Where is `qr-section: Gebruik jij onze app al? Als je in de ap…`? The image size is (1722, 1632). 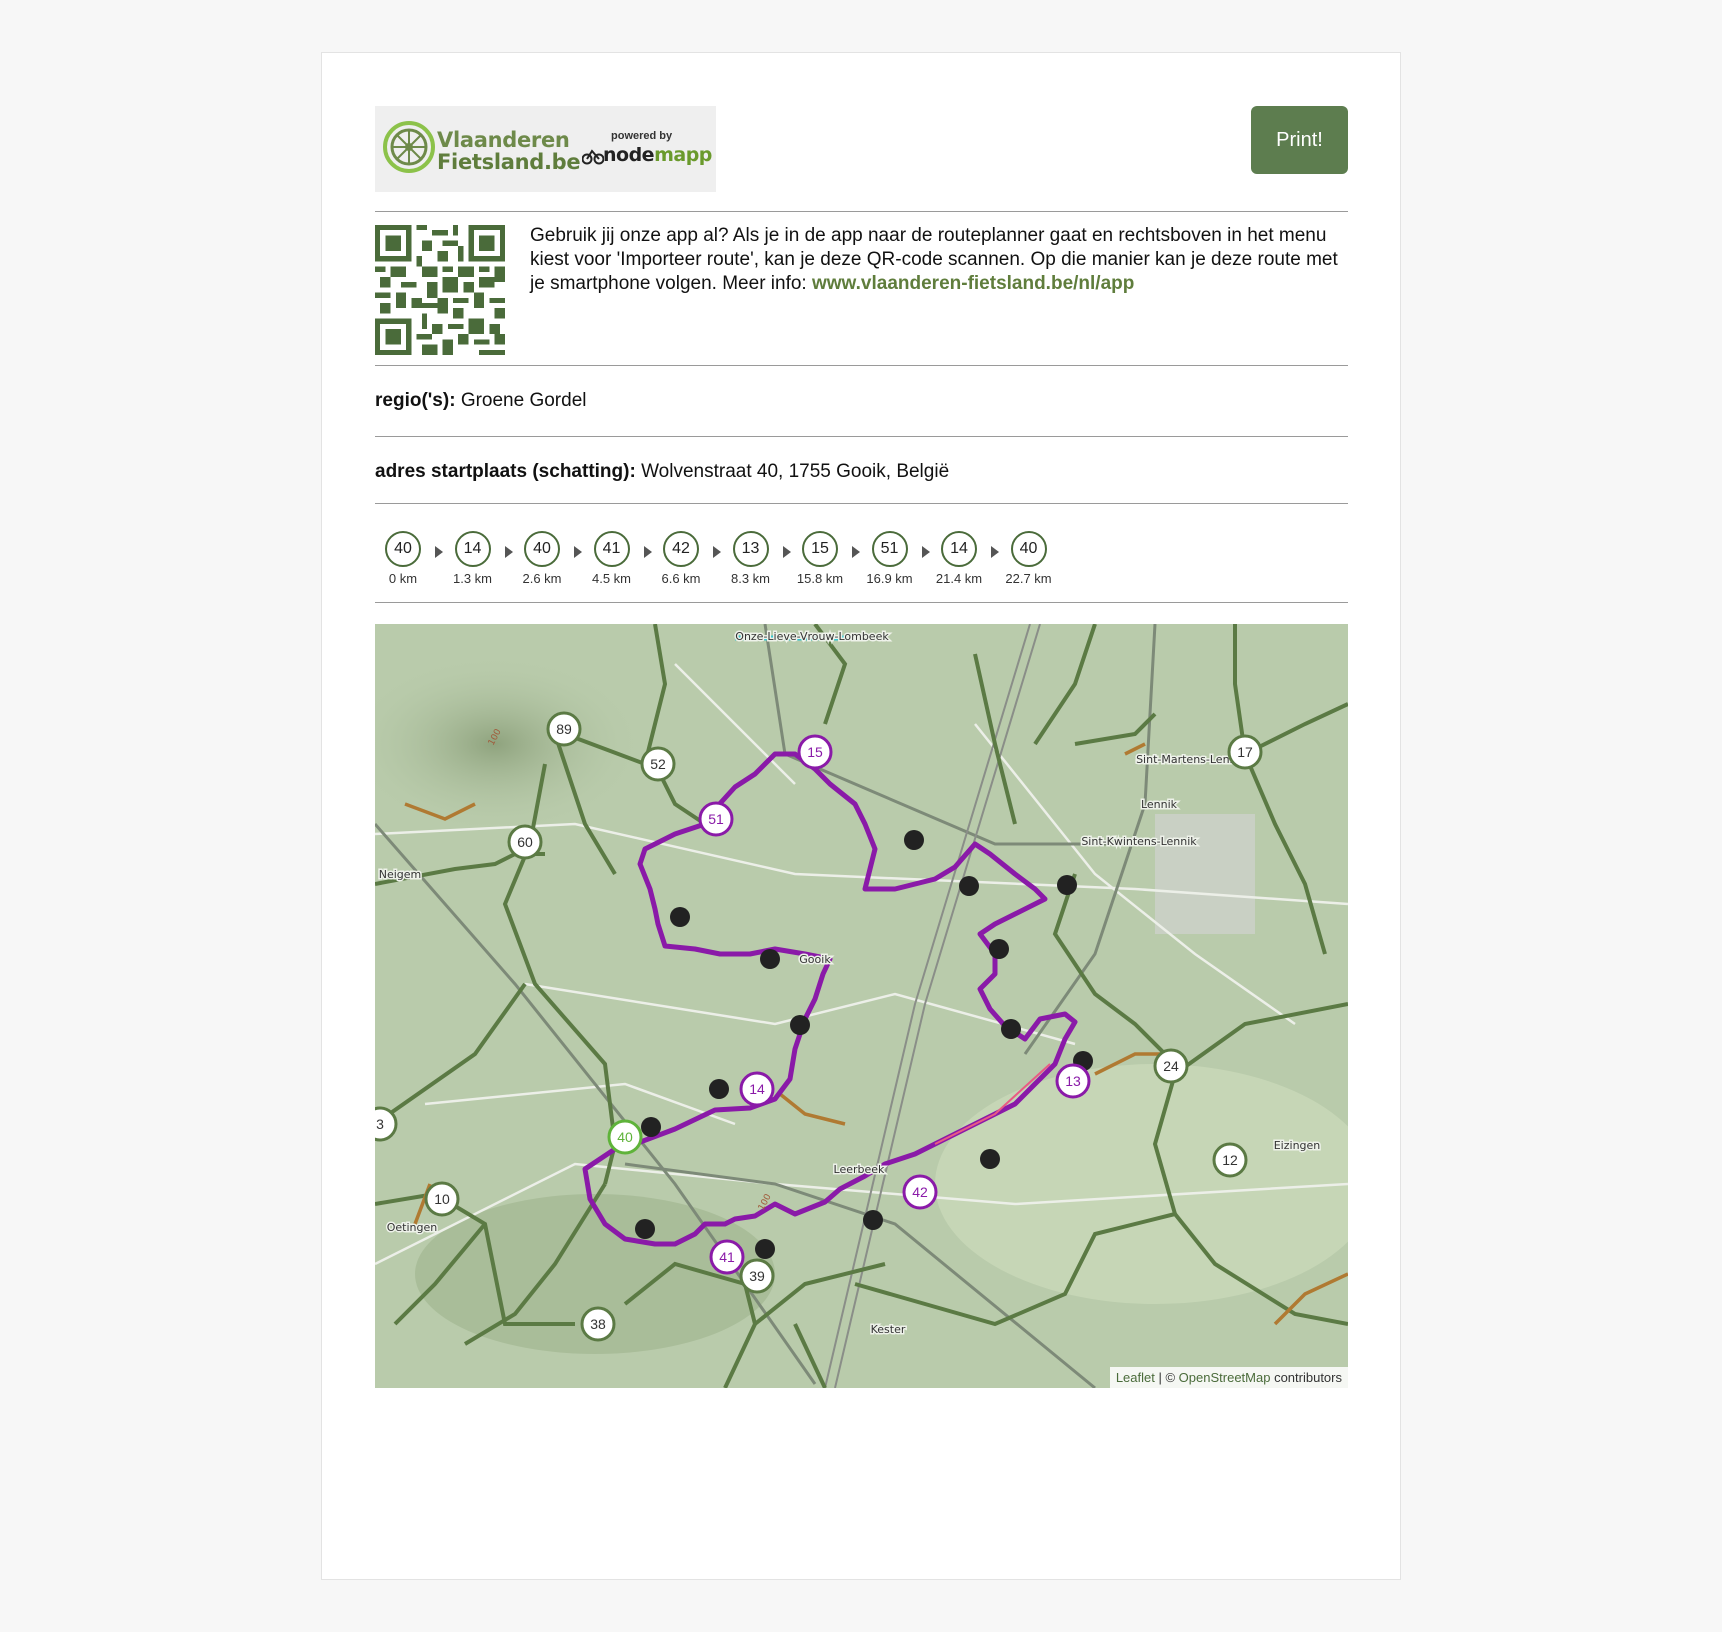
qr-section: Gebruik jij onze app al? Als je in de ap… is located at coordinates (861, 288).